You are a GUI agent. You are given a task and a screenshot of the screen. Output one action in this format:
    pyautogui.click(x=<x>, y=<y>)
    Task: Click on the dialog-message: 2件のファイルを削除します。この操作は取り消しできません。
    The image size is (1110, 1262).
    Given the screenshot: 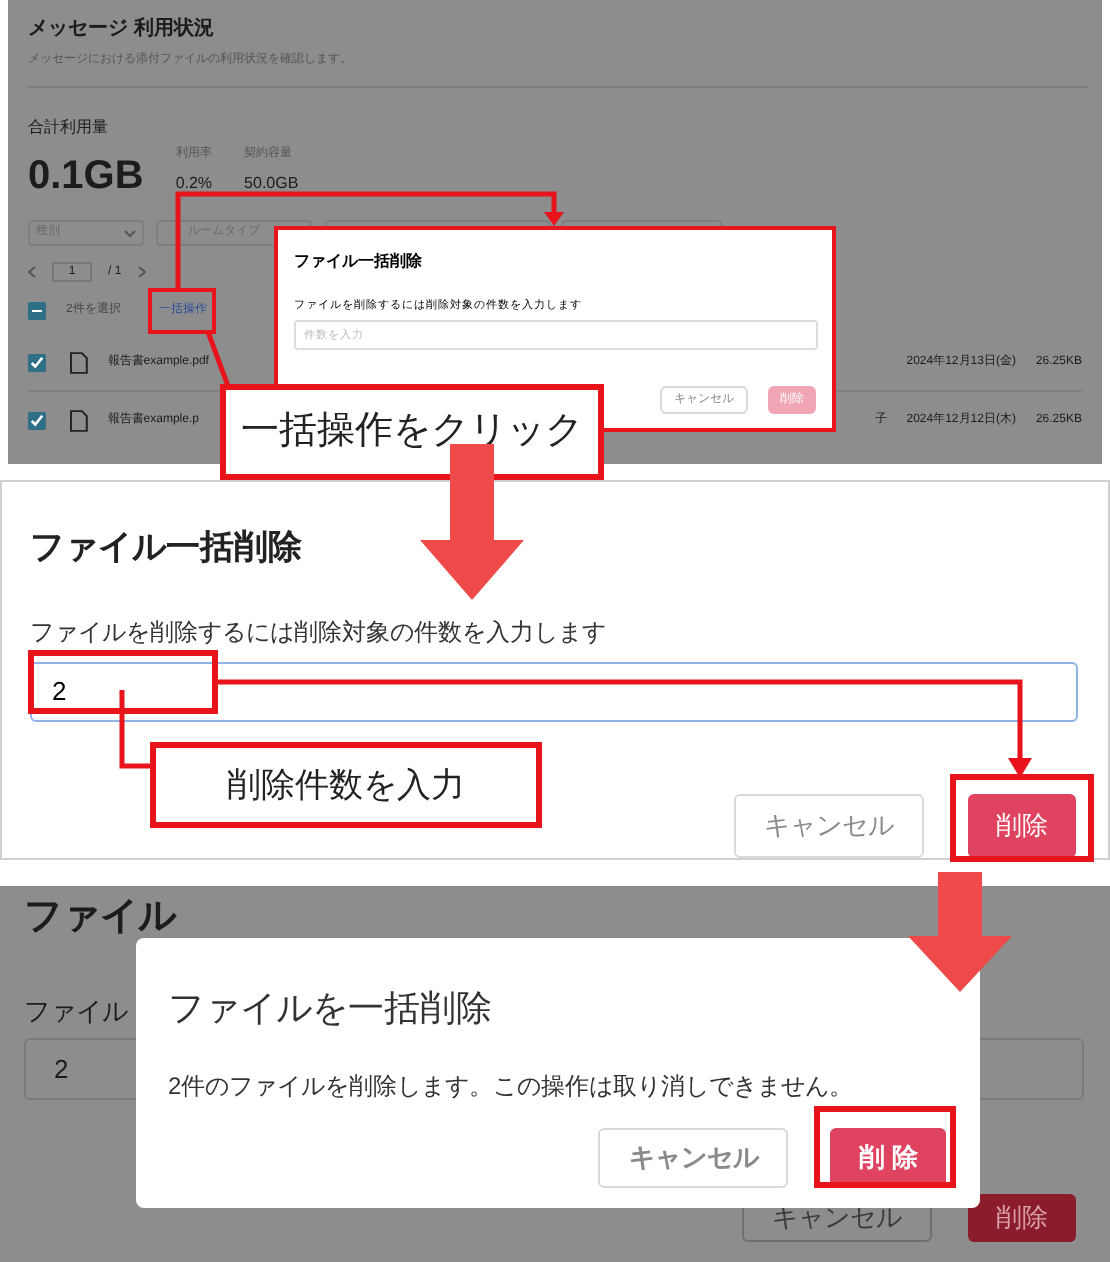 What is the action you would take?
    pyautogui.click(x=512, y=1087)
    